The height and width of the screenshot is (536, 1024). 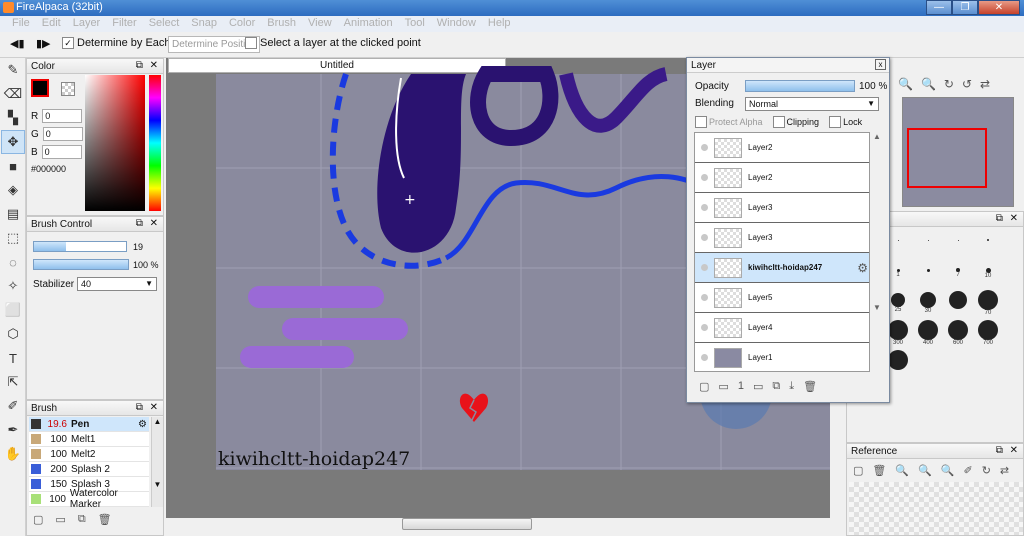 What do you see at coordinates (80, 246) in the screenshot?
I see `brush-size-slider` at bounding box center [80, 246].